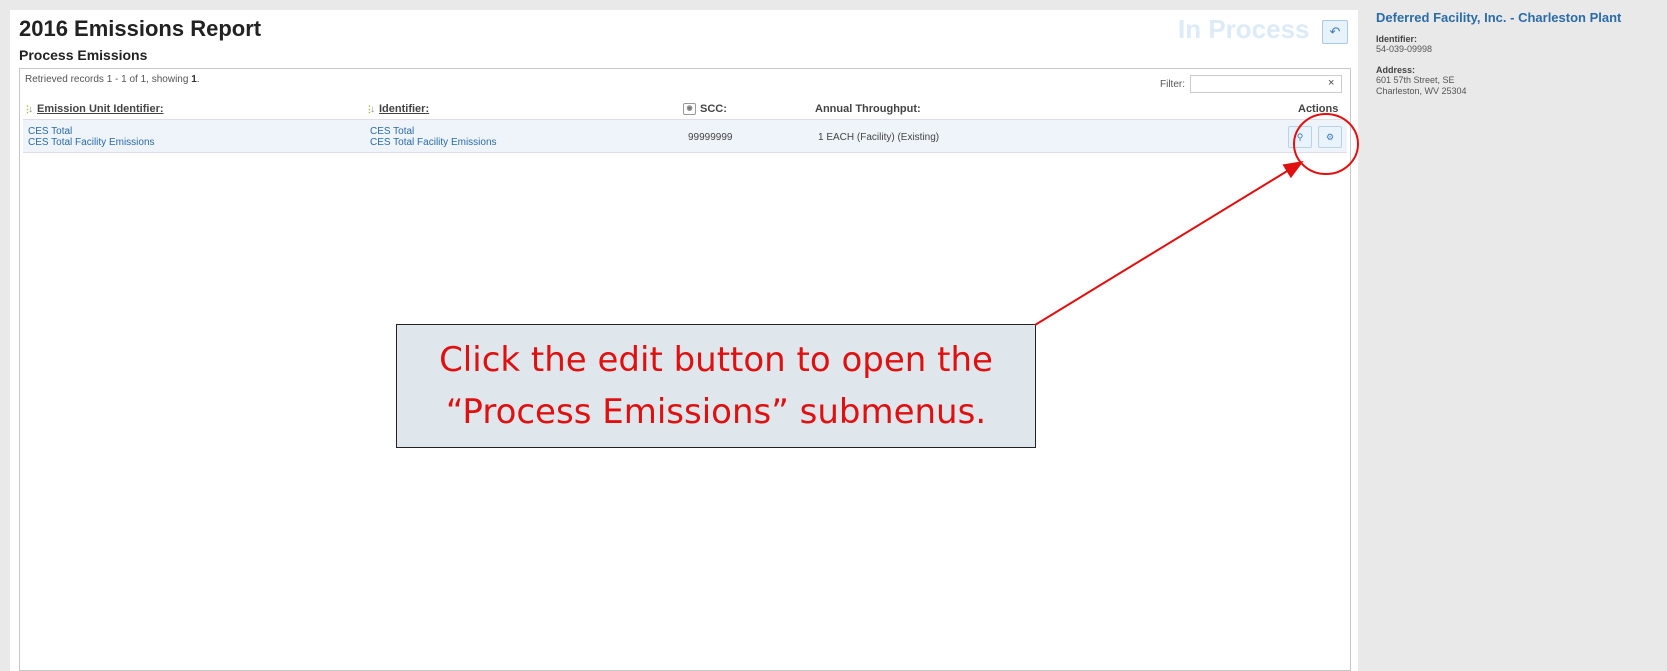  Describe the element at coordinates (91, 137) in the screenshot. I see `emission-unit-link: CES Total CES Total Facility Emissions` at that location.